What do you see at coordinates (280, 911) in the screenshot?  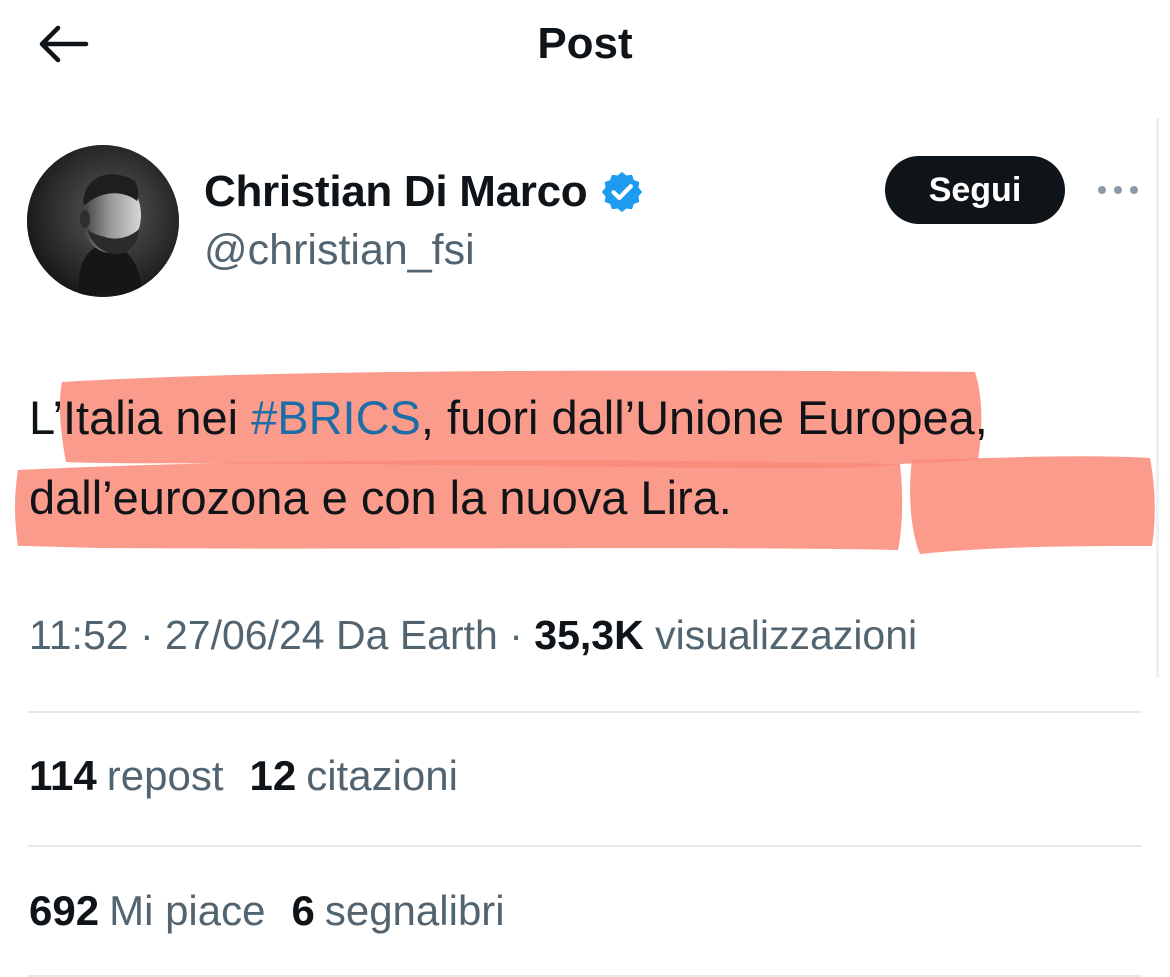 I see `likes-stats-row: 692 Mi piace 6 segnalibri` at bounding box center [280, 911].